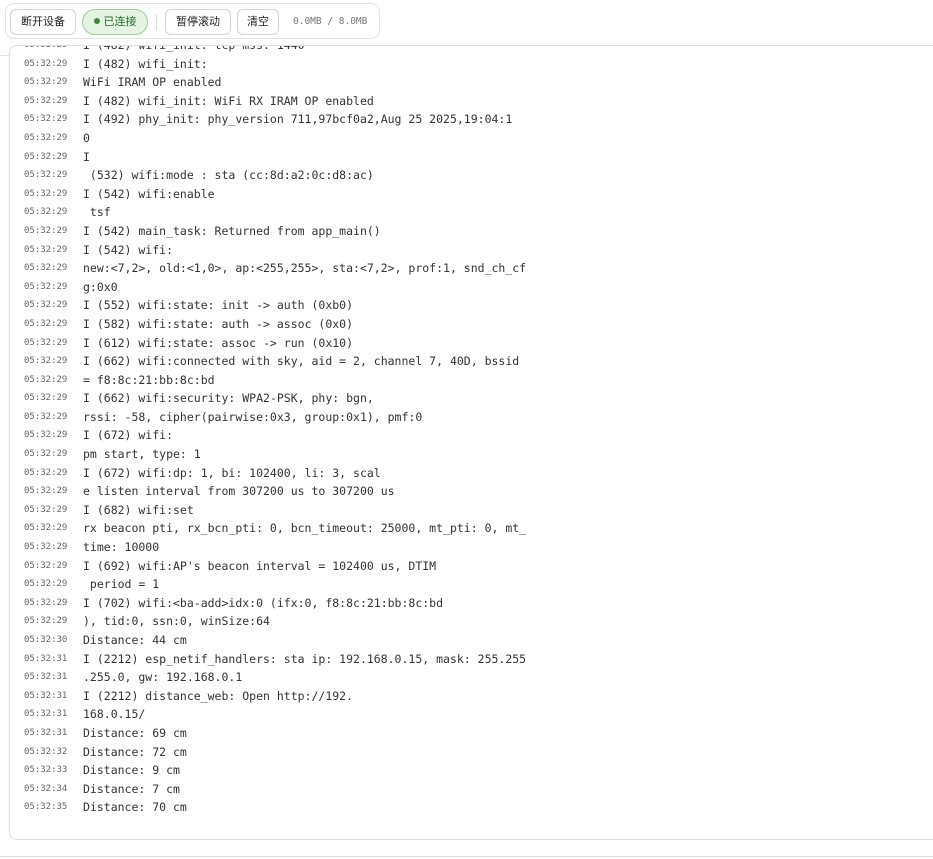  Describe the element at coordinates (149, 193) in the screenshot. I see `log-message: I (542) wifi:enable` at that location.